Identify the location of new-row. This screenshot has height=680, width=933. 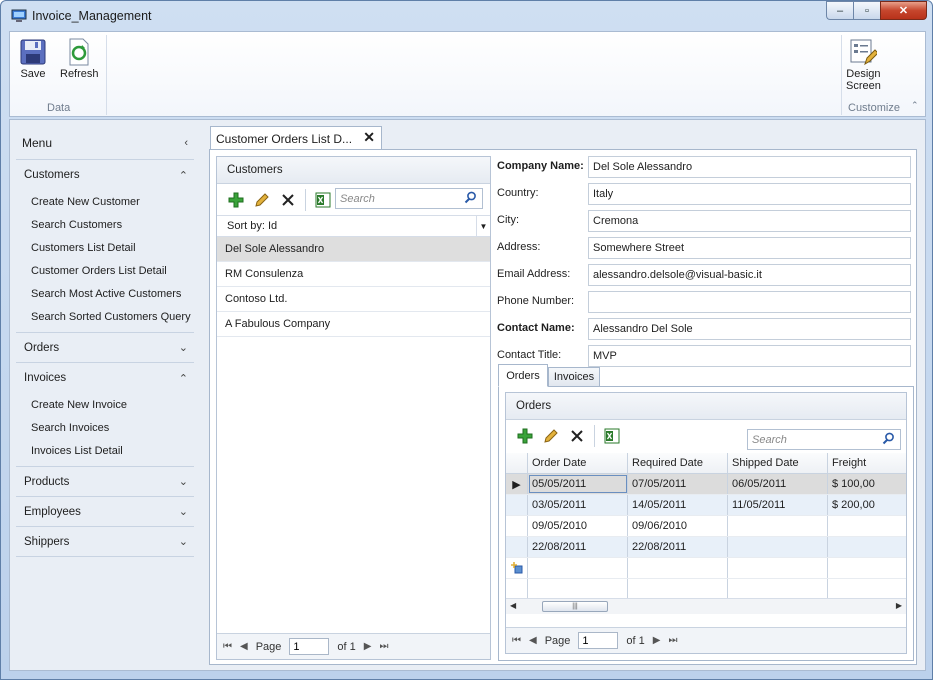
(706, 568).